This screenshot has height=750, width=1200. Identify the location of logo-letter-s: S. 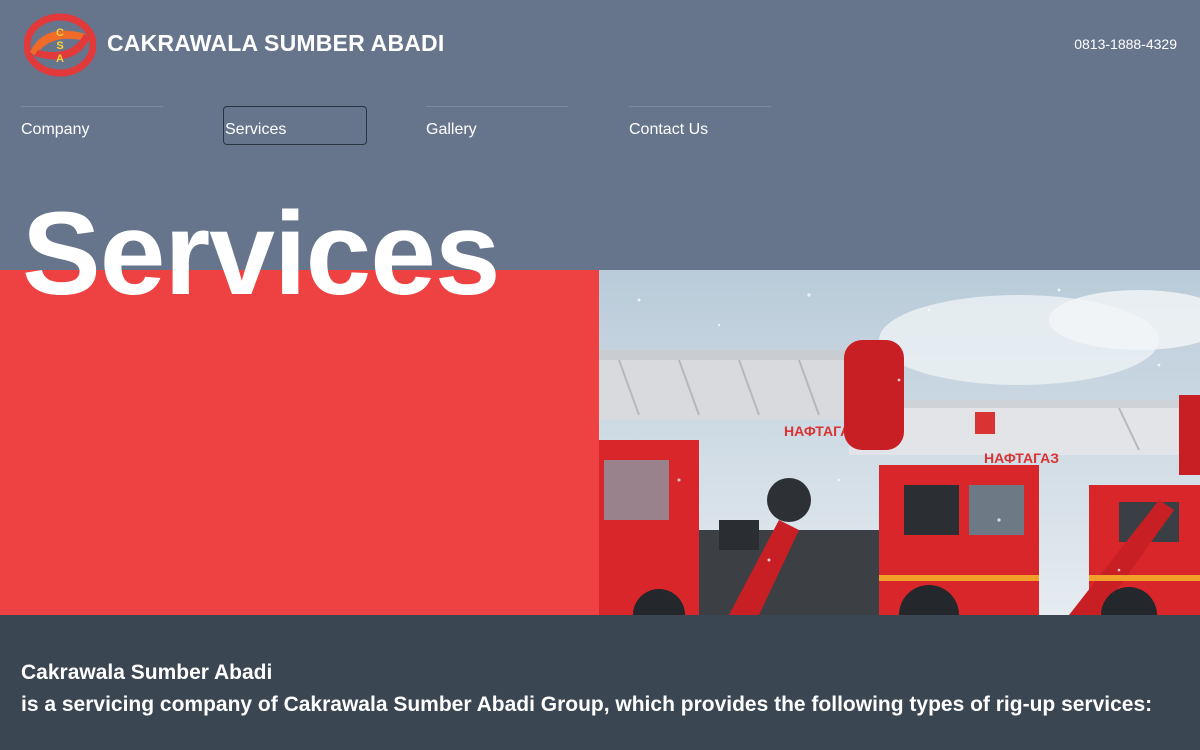
(59, 46).